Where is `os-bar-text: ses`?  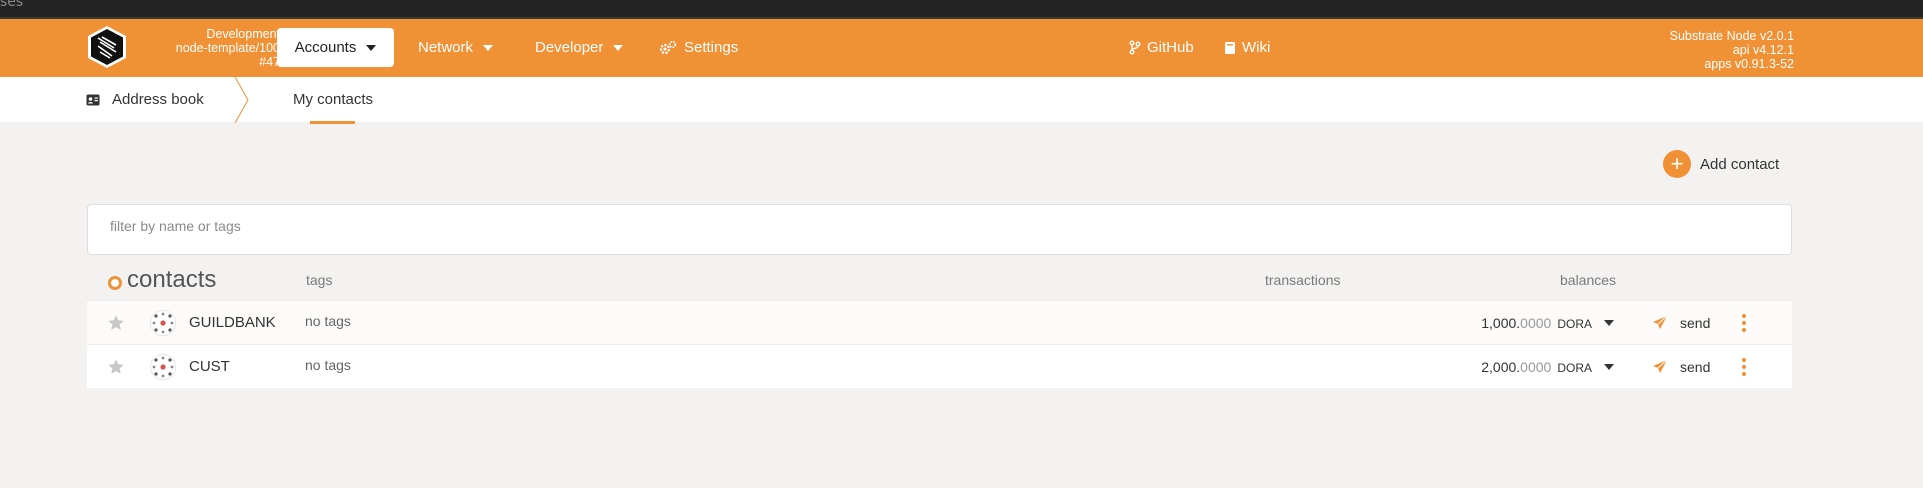
os-bar-text: ses is located at coordinates (12, 5).